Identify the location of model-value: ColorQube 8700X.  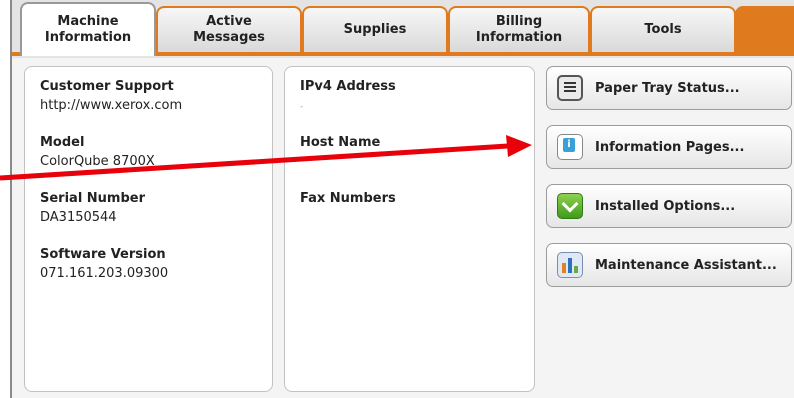
(97, 161).